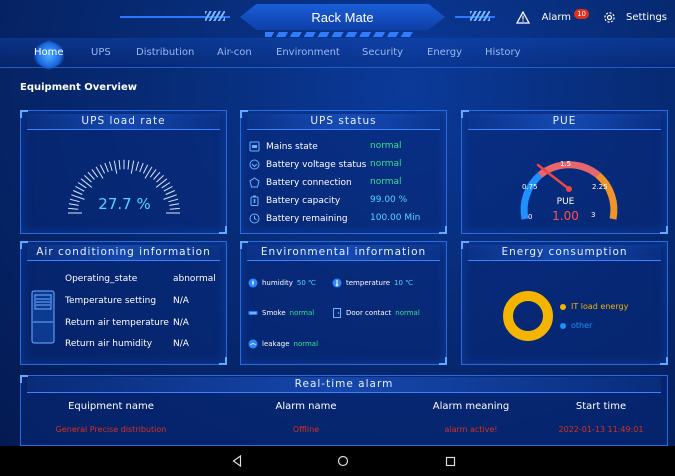 The image size is (675, 476). What do you see at coordinates (368, 283) in the screenshot?
I see `temperature-label: temperature` at bounding box center [368, 283].